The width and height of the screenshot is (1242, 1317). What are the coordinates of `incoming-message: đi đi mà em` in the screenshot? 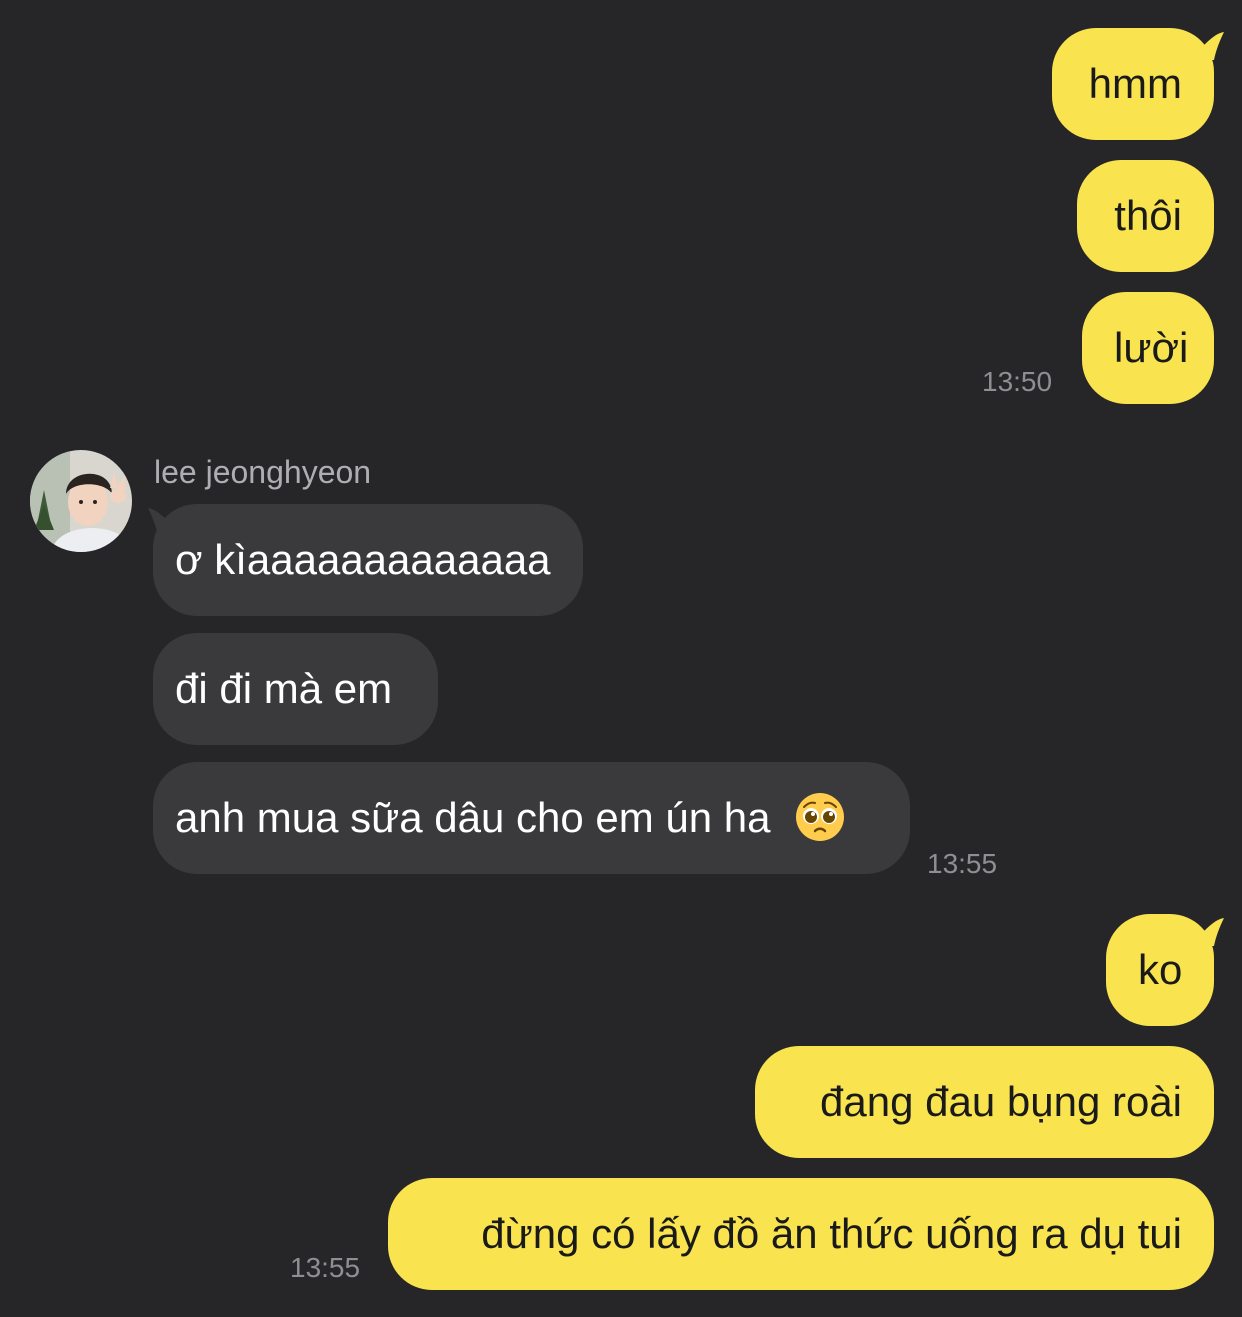 It's located at (295, 689).